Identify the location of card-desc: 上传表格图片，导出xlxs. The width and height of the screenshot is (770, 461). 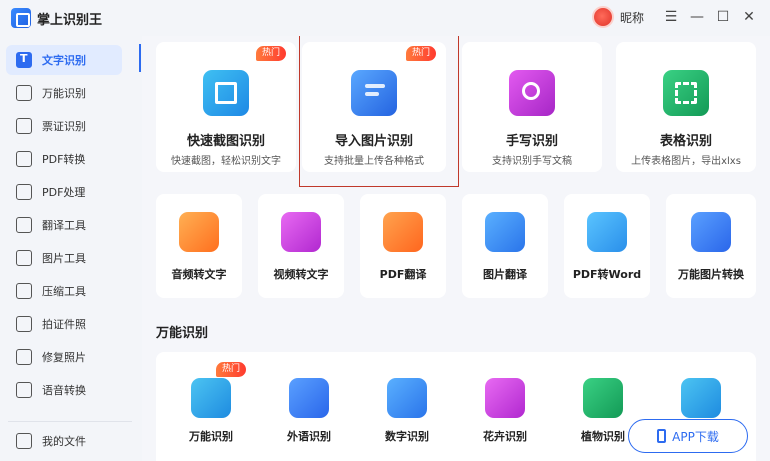
(686, 161).